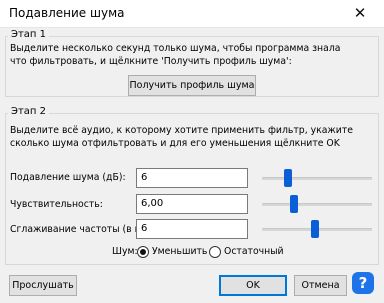 The image size is (384, 303). What do you see at coordinates (56, 204) in the screenshot?
I see `sensitivity-label: Чувствительность:` at bounding box center [56, 204].